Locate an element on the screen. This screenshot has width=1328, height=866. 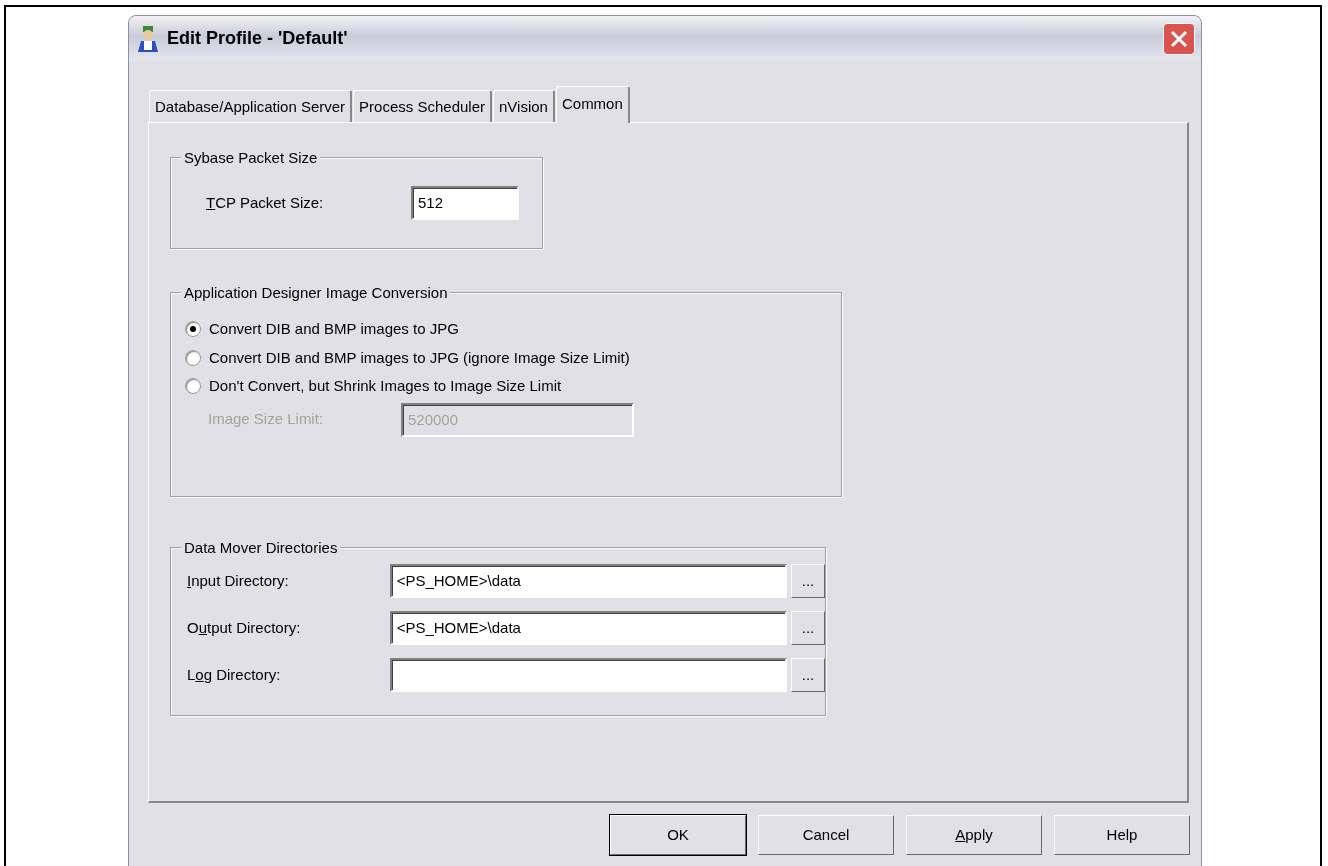
tab: Common is located at coordinates (592, 104).